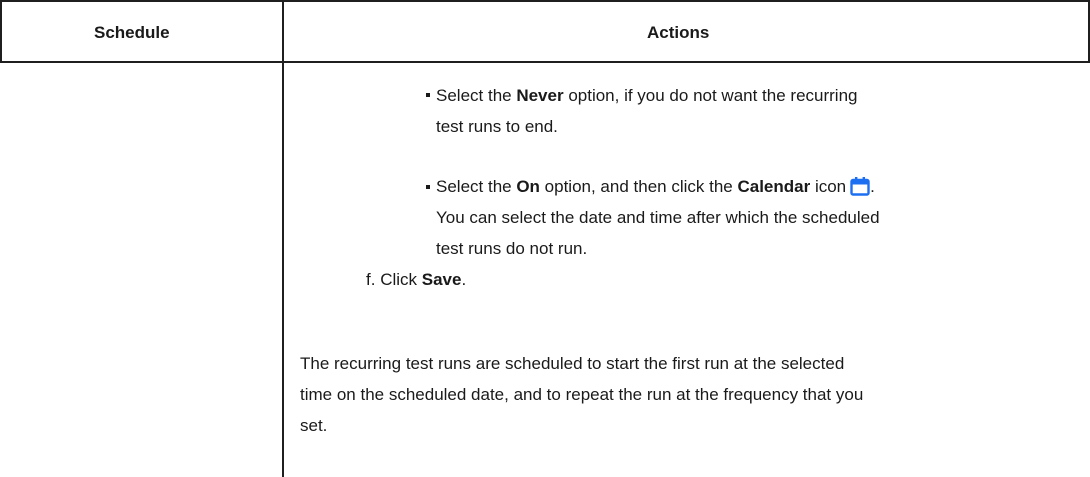 The image size is (1090, 477). What do you see at coordinates (545, 1) in the screenshot?
I see `table-top-border` at bounding box center [545, 1].